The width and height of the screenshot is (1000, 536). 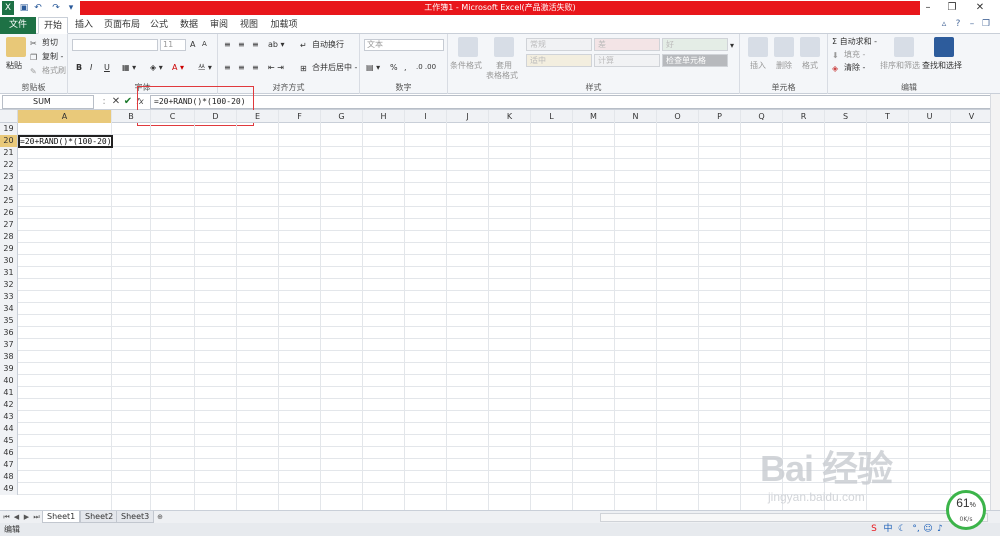 What do you see at coordinates (36, 517) in the screenshot?
I see `last-sheet-icon: ⏭` at bounding box center [36, 517].